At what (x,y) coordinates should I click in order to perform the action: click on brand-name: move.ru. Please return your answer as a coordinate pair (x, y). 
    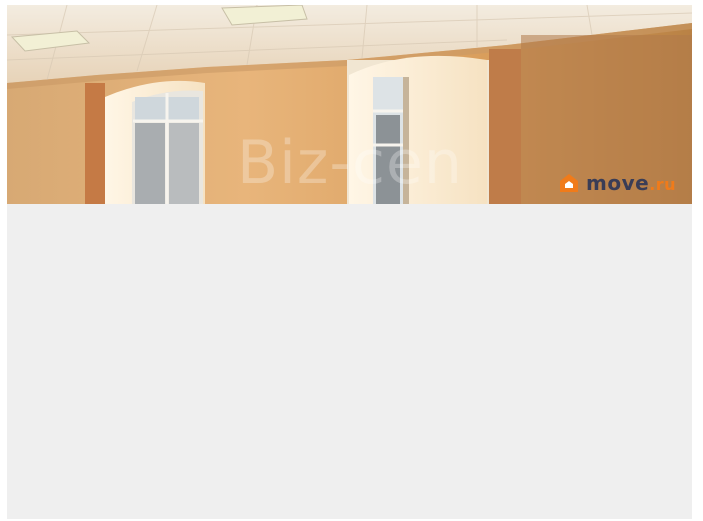
    Looking at the image, I should click on (631, 183).